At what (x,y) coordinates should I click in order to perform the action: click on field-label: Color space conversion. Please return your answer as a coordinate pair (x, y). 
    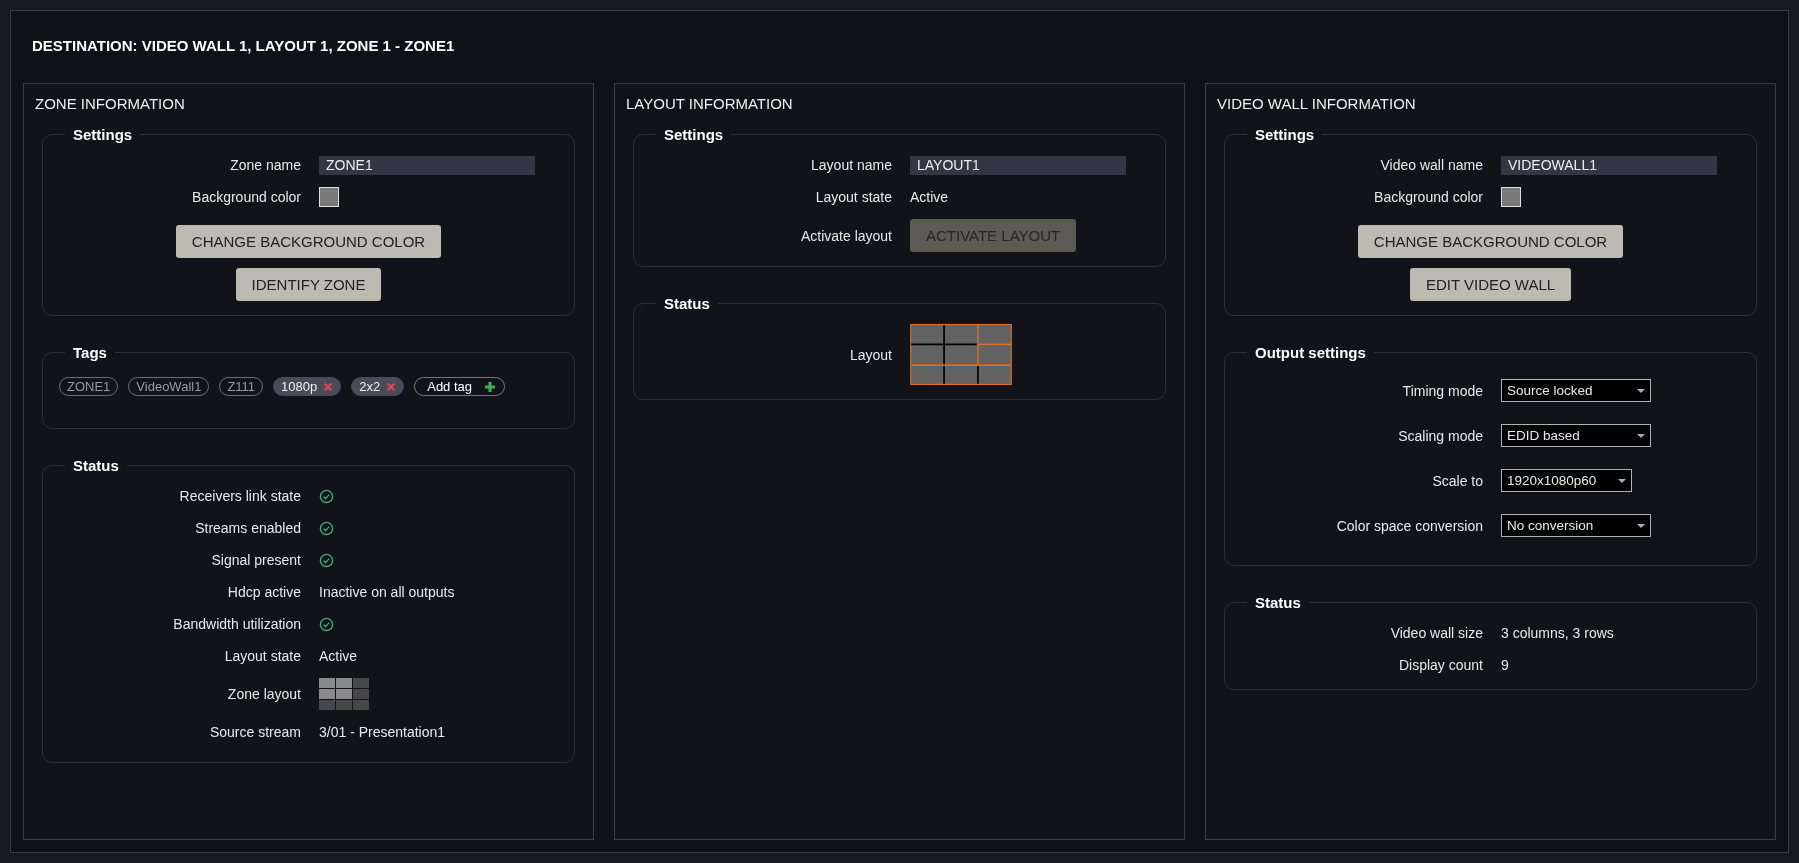
    Looking at the image, I should click on (1409, 525).